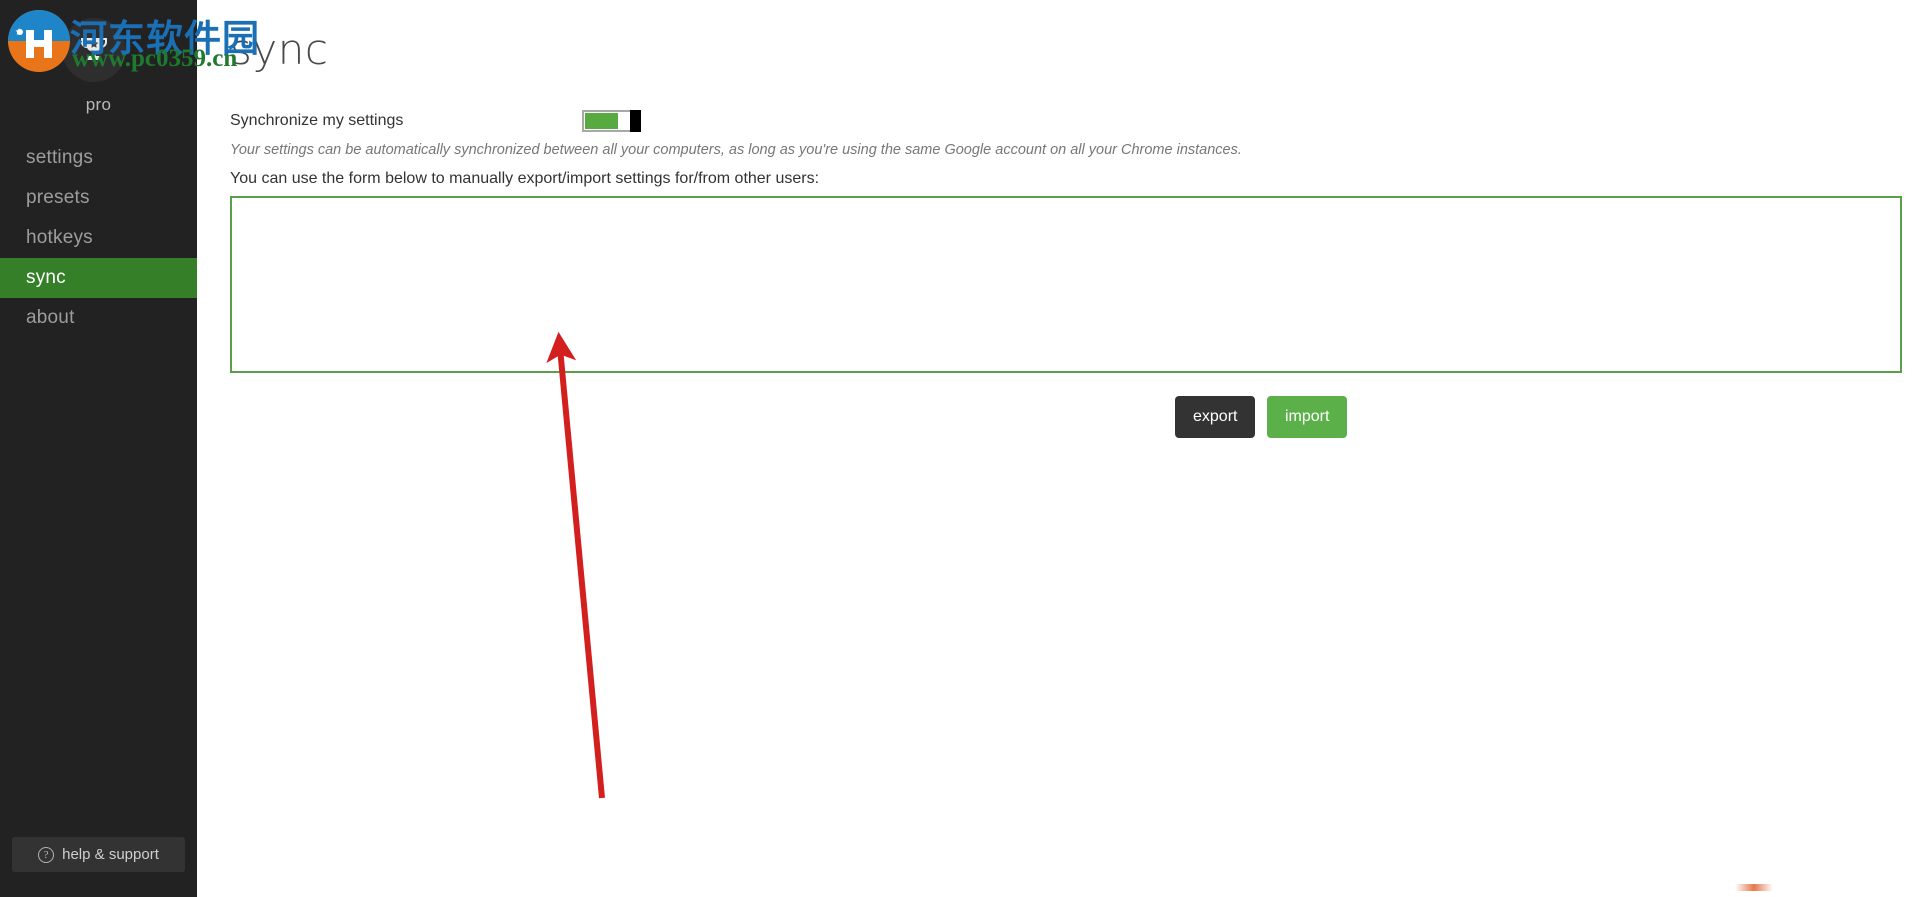 This screenshot has width=1920, height=897. I want to click on sidebar-nav: settings presets hotkeys sync about, so click(98, 238).